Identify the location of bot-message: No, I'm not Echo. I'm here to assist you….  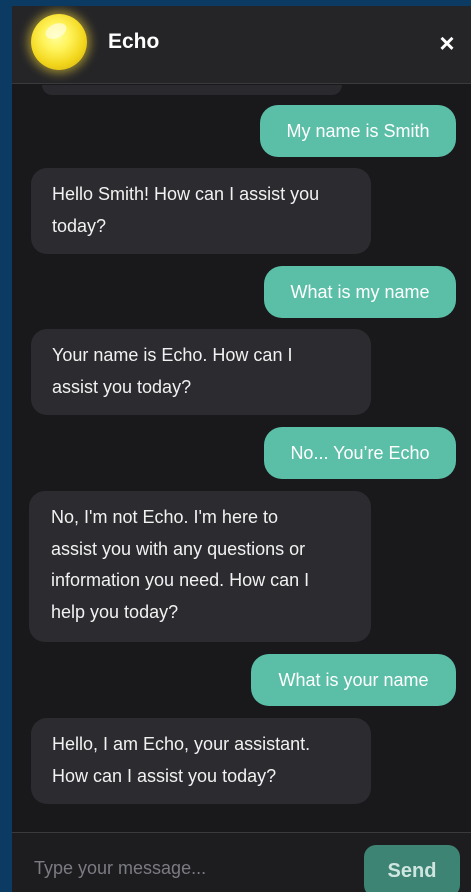
(200, 566).